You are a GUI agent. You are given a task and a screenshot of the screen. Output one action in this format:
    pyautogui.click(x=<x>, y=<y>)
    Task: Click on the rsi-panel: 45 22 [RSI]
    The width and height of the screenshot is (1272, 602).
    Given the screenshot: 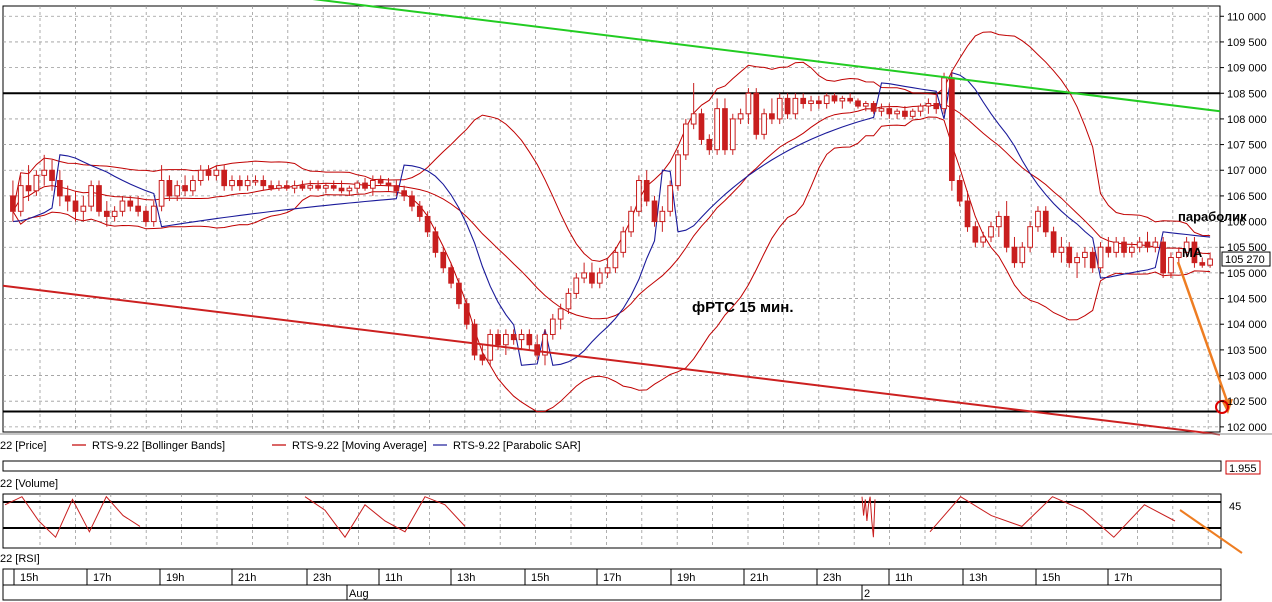 What is the action you would take?
    pyautogui.click(x=621, y=529)
    